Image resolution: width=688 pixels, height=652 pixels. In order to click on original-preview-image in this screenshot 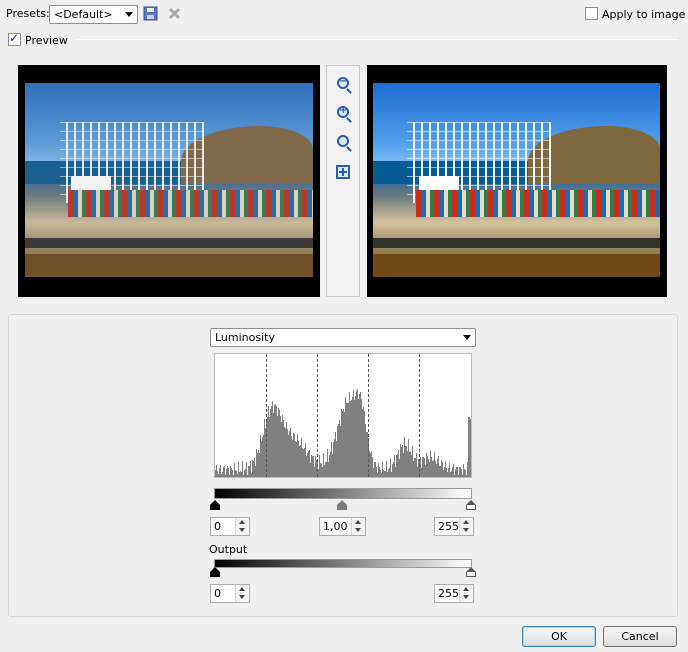, I will do `click(169, 180)`.